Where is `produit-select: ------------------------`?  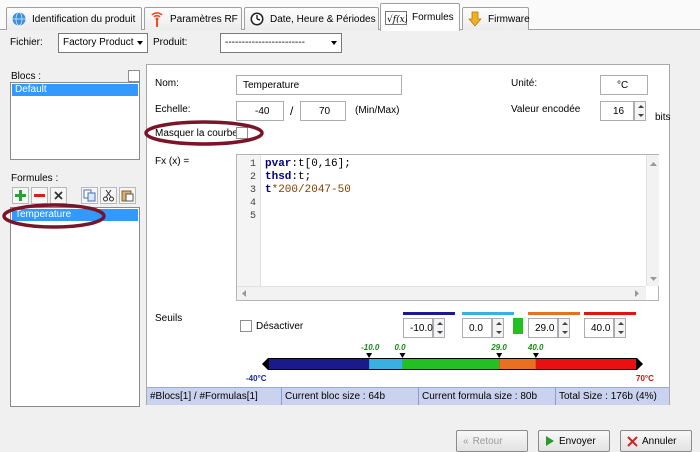 produit-select: ------------------------ is located at coordinates (281, 43).